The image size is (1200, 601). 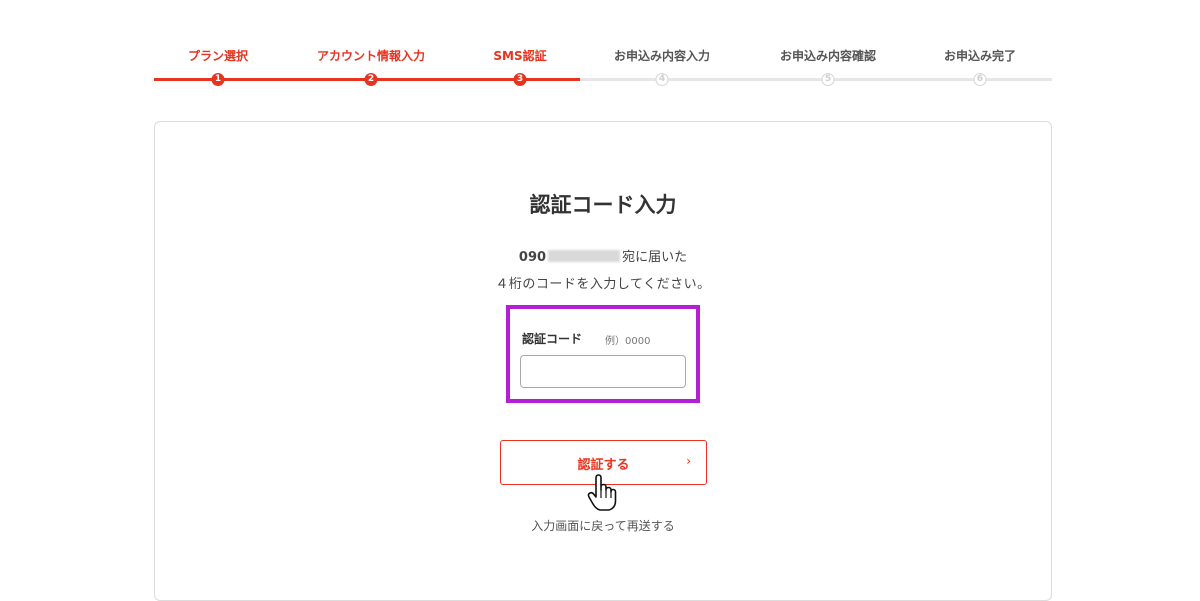 I want to click on description-line-2: ４桁のコードを入力してください。, so click(x=603, y=284).